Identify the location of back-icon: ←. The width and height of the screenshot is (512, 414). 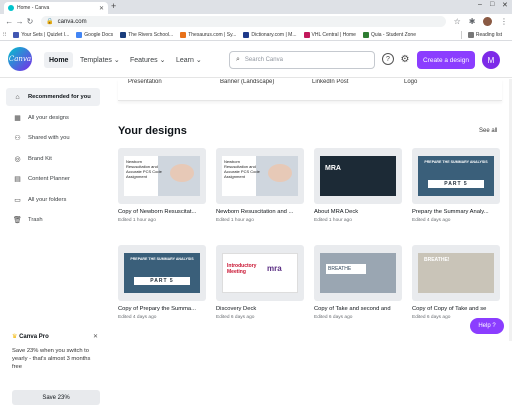
(9, 21).